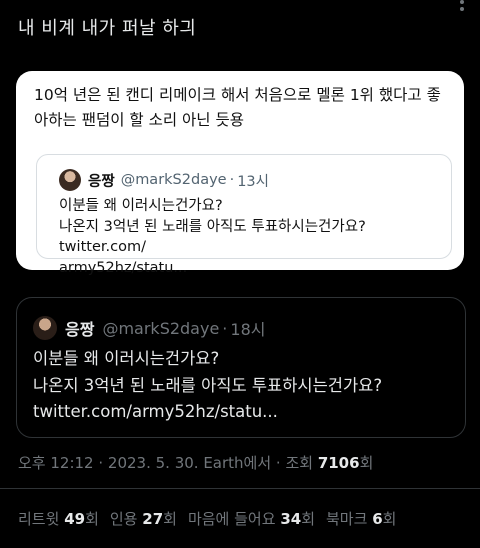  Describe the element at coordinates (366, 463) in the screenshot. I see `view-unit: 회` at that location.